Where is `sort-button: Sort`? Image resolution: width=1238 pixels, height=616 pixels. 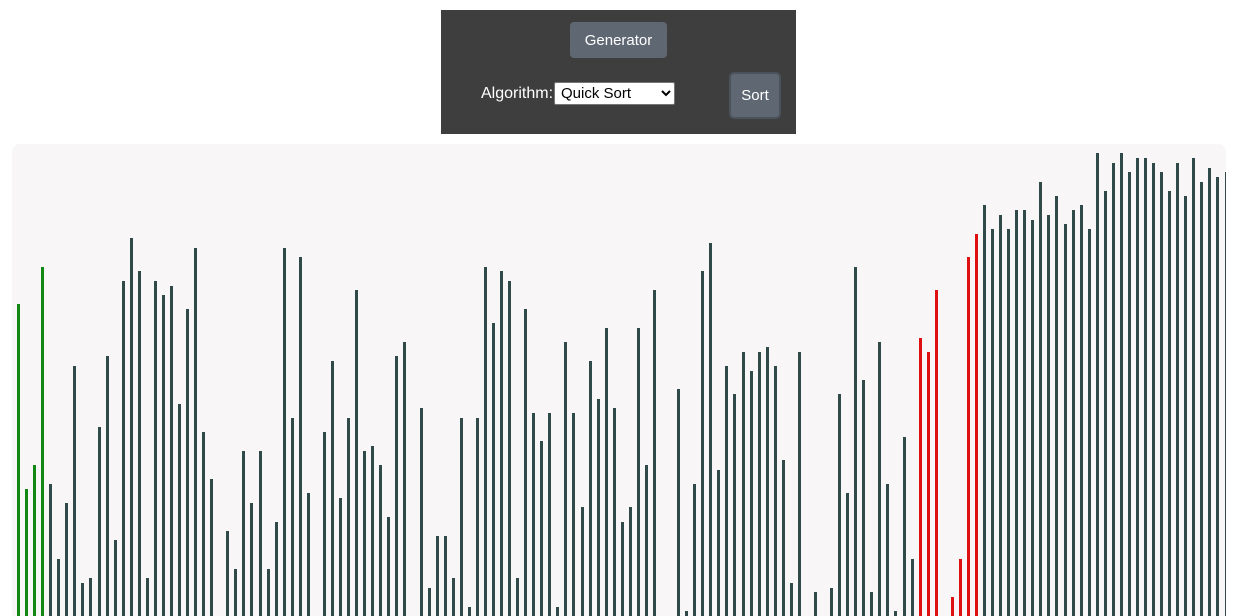
sort-button: Sort is located at coordinates (755, 95).